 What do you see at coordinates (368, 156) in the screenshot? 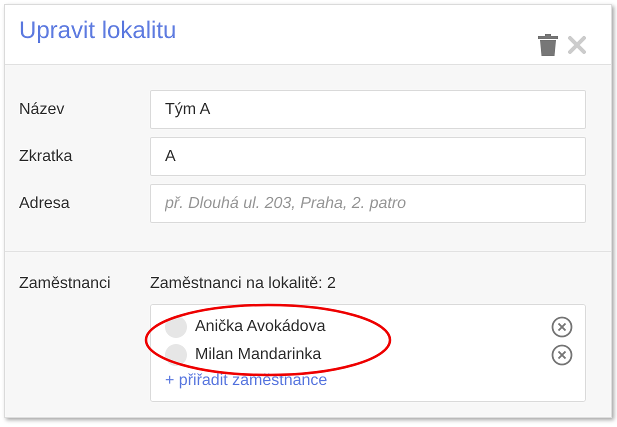
I see `input-field: A` at bounding box center [368, 156].